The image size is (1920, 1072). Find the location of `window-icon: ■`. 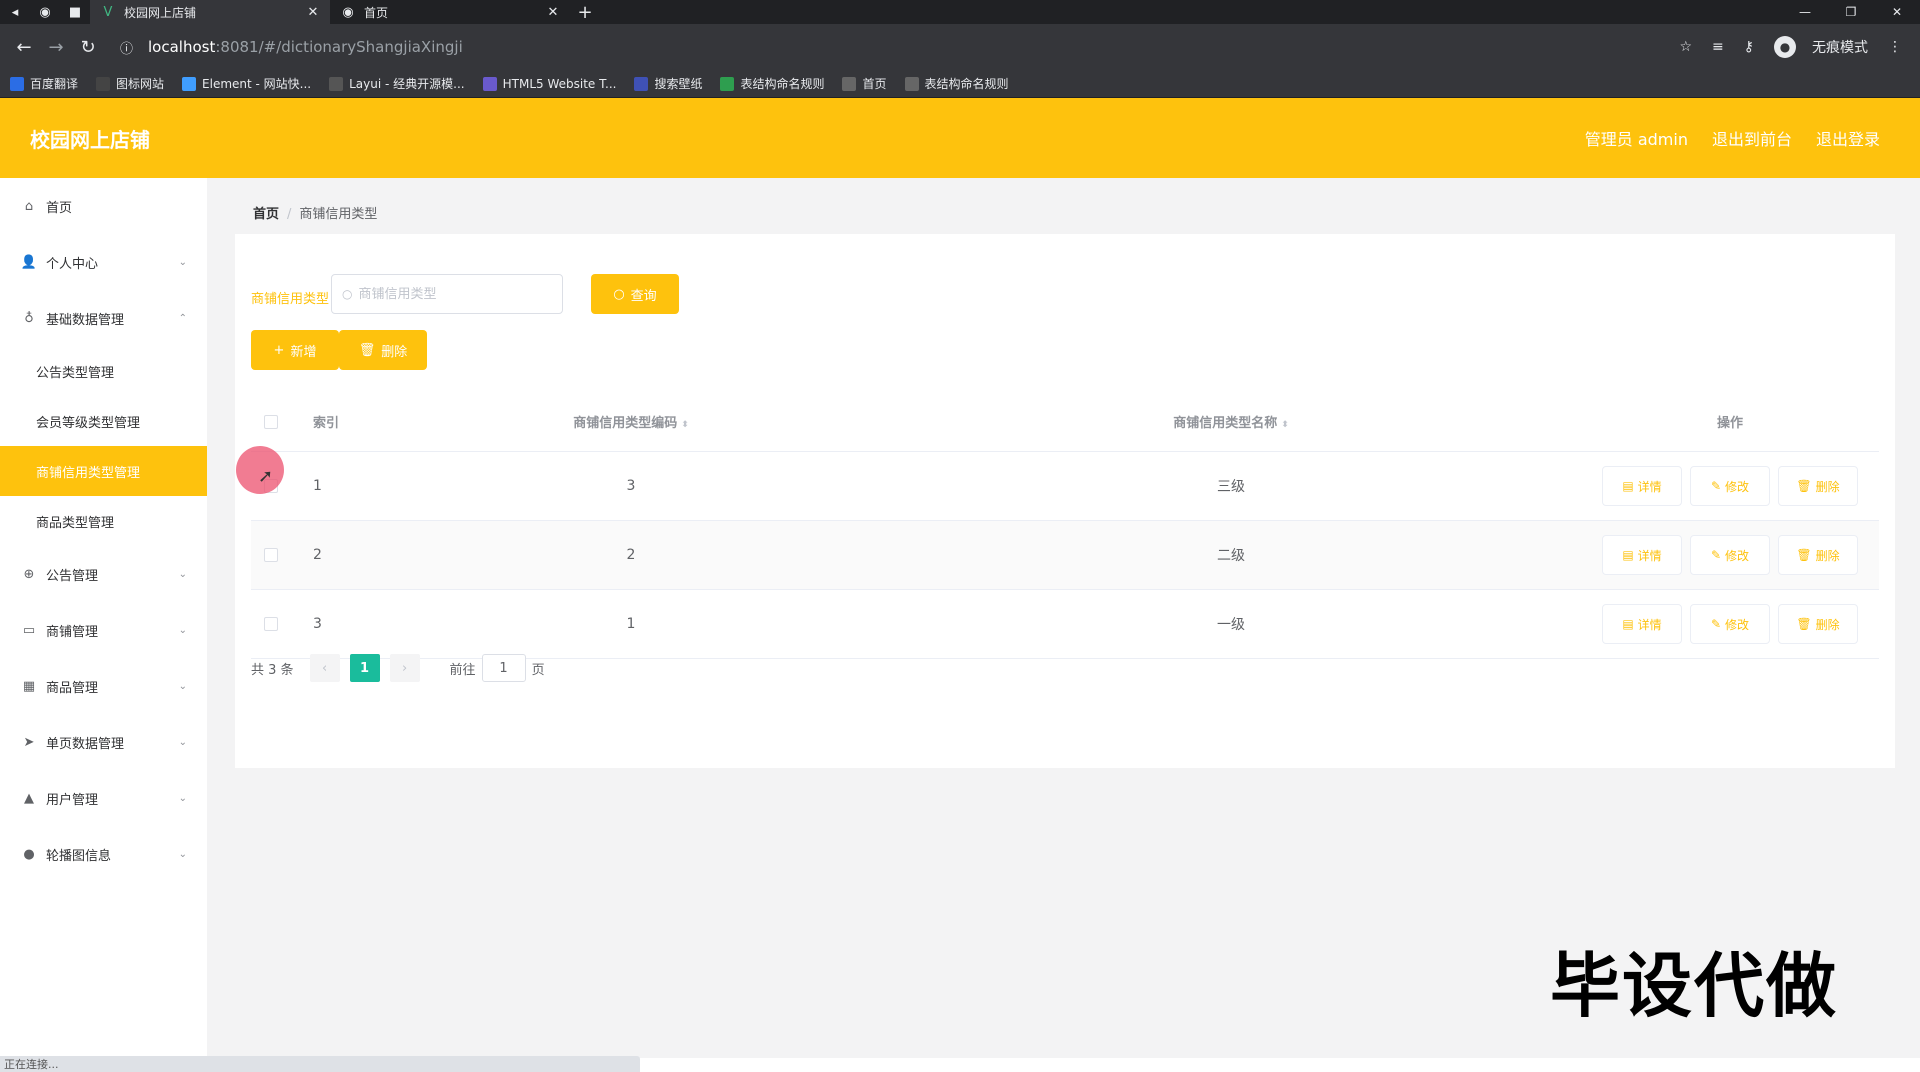

window-icon: ■ is located at coordinates (75, 12).